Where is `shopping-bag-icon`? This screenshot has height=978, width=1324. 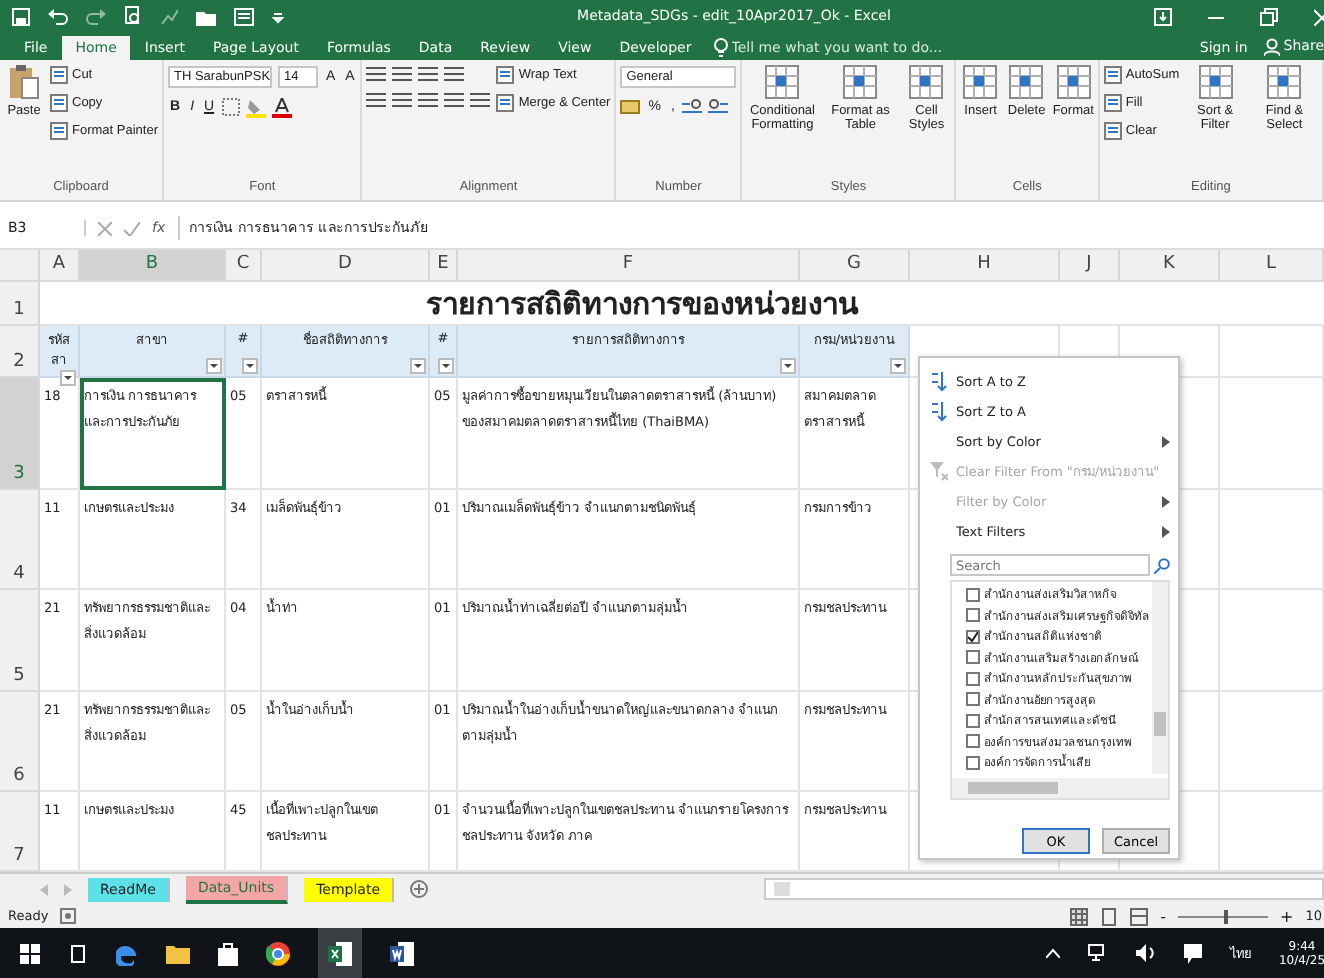
shopping-bag-icon is located at coordinates (228, 953).